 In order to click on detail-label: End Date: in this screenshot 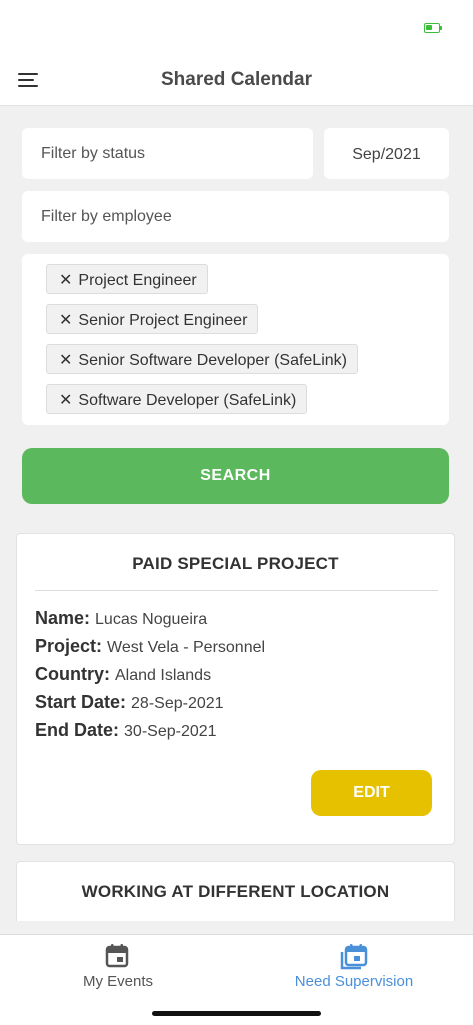, I will do `click(77, 730)`.